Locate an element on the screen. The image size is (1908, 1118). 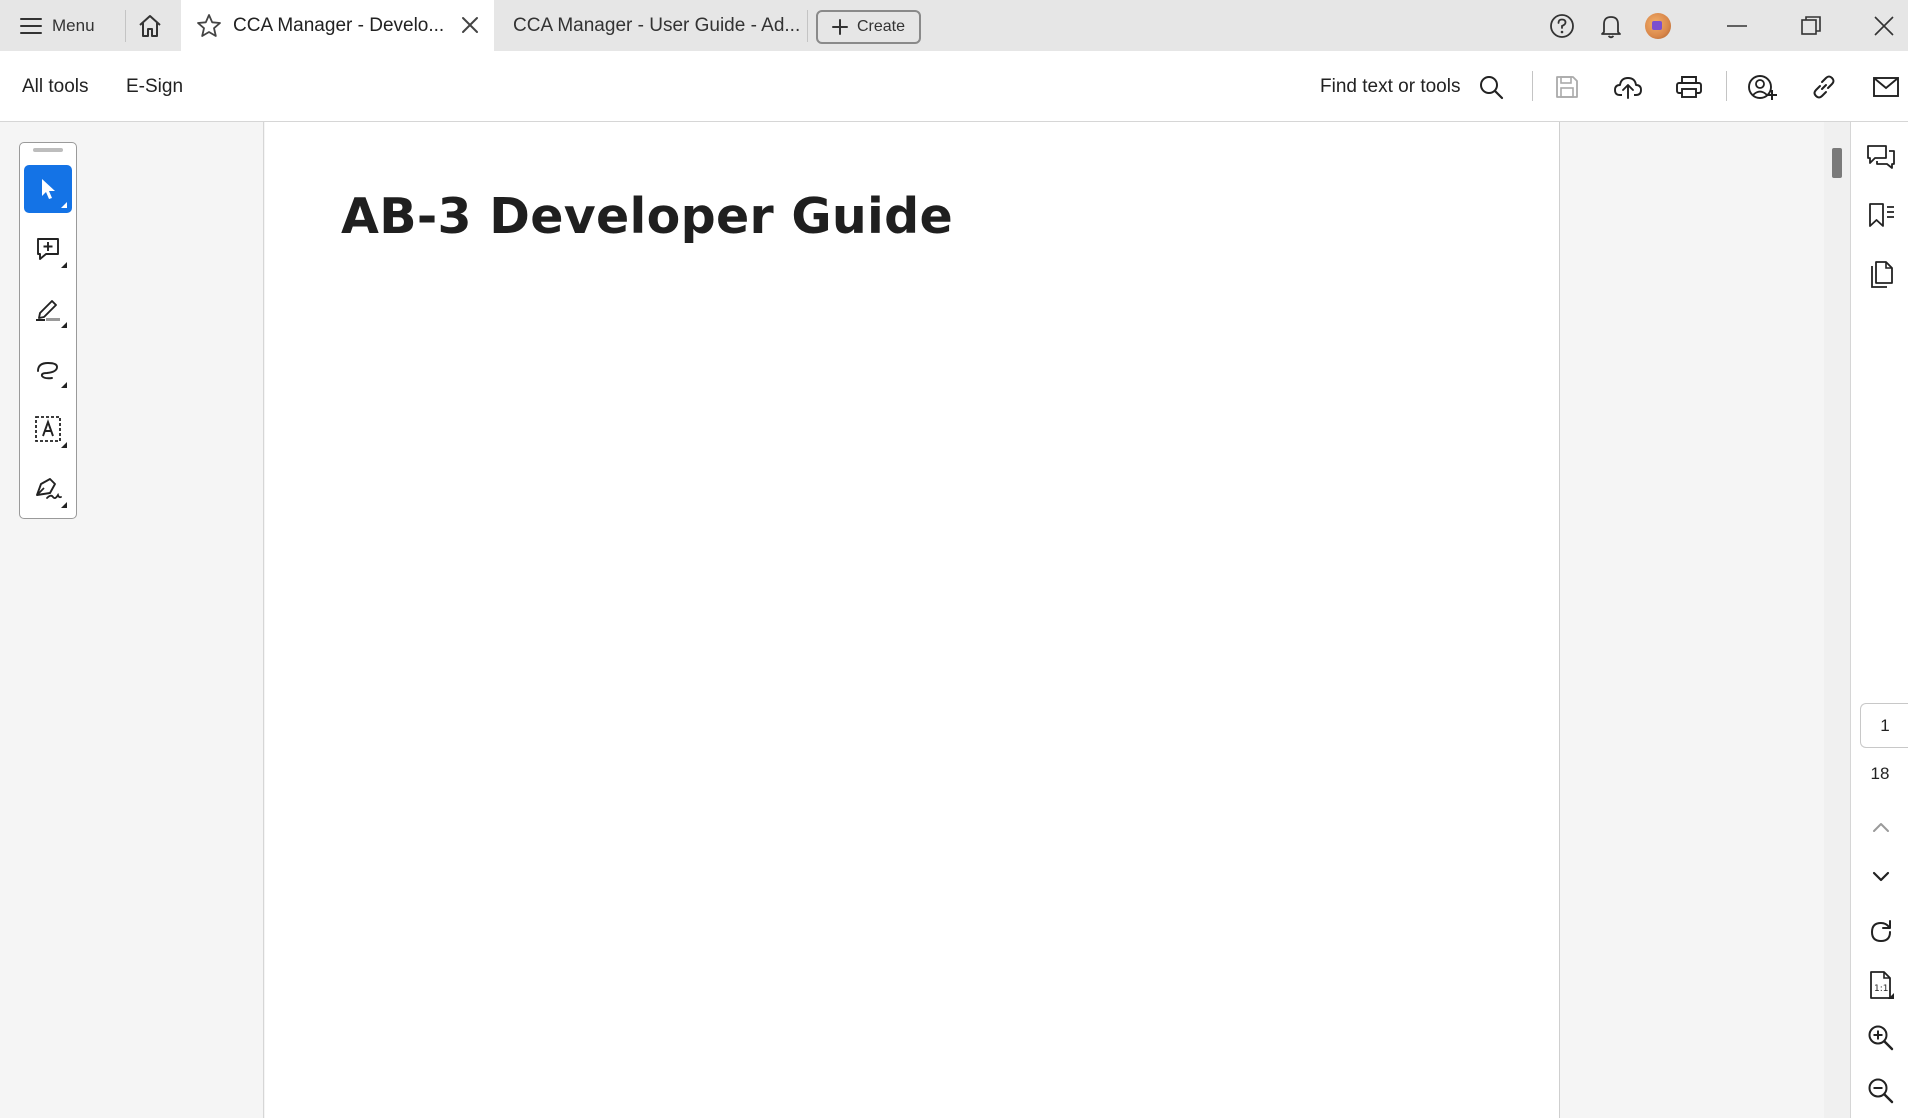
add-comment-icon is located at coordinates (48, 249).